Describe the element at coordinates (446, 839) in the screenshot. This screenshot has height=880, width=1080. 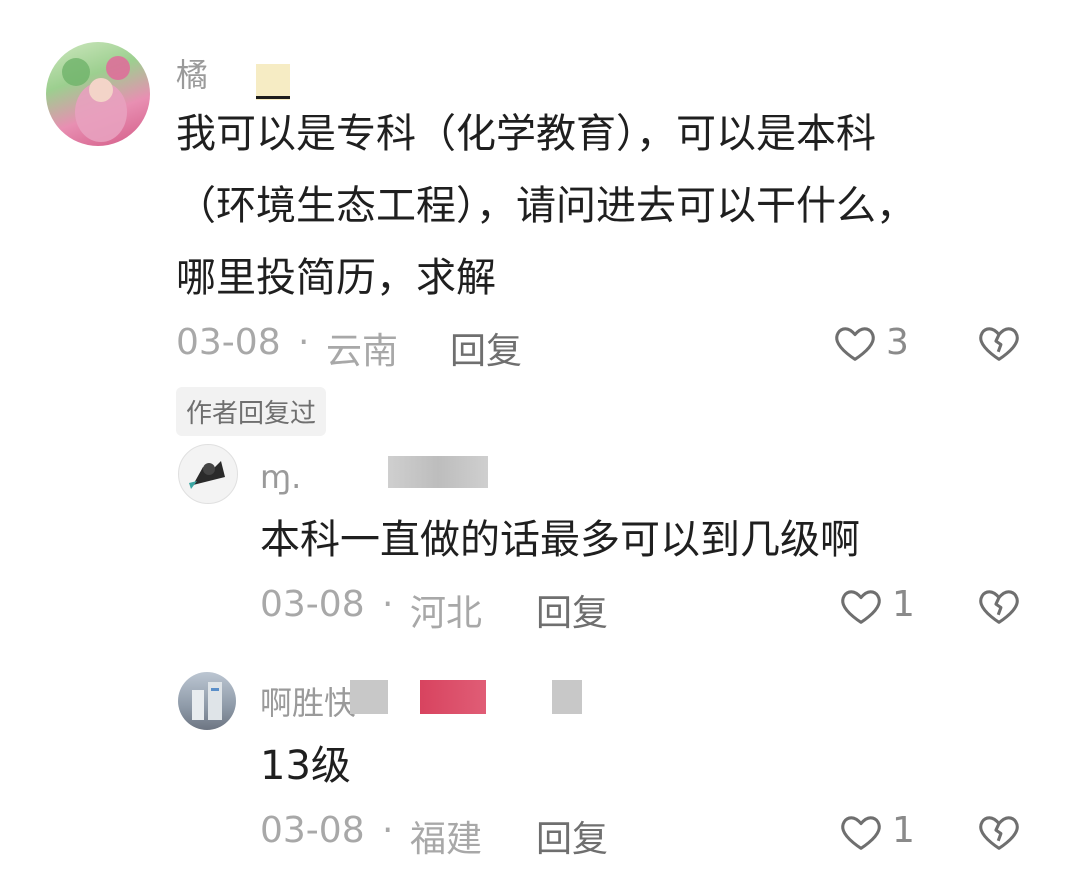
I see `reply-location: 福建` at that location.